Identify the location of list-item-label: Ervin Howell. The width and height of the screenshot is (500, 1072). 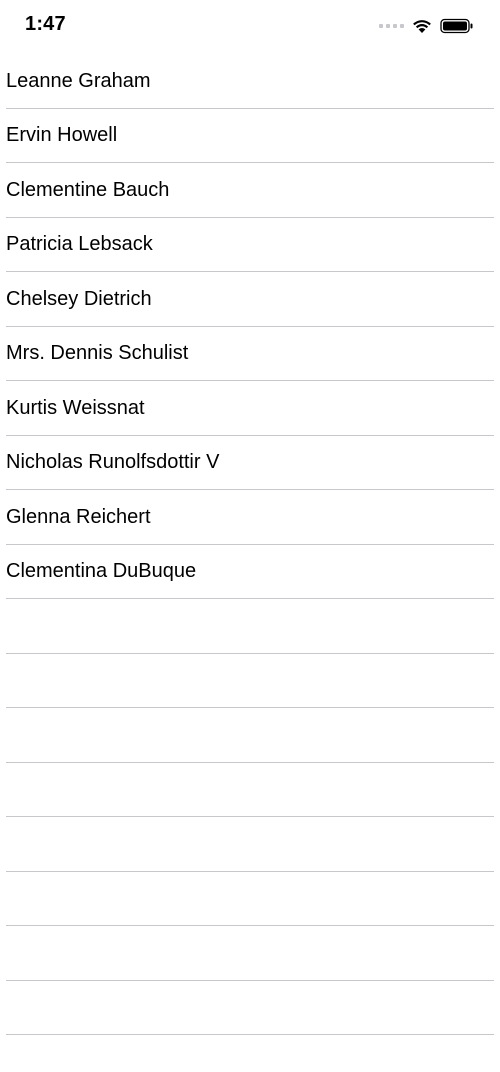
(62, 135).